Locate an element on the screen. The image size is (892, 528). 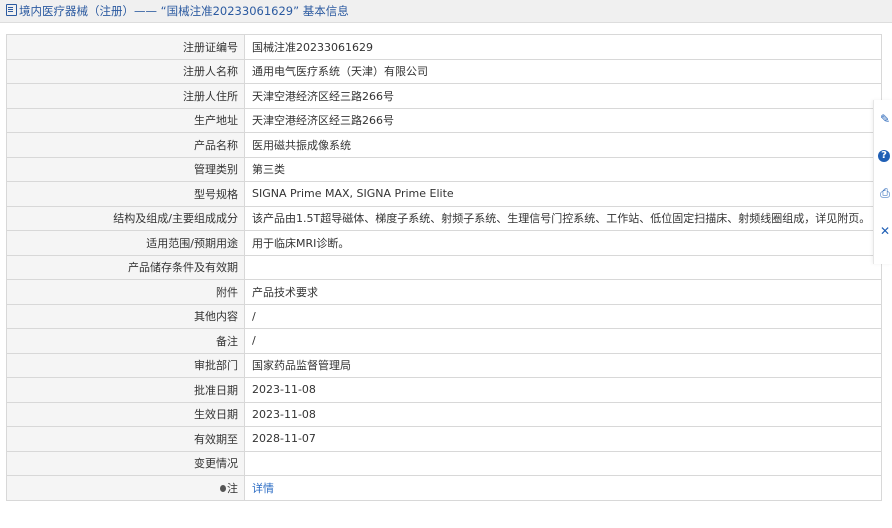
row-label: 注册人名称 is located at coordinates (125, 71).